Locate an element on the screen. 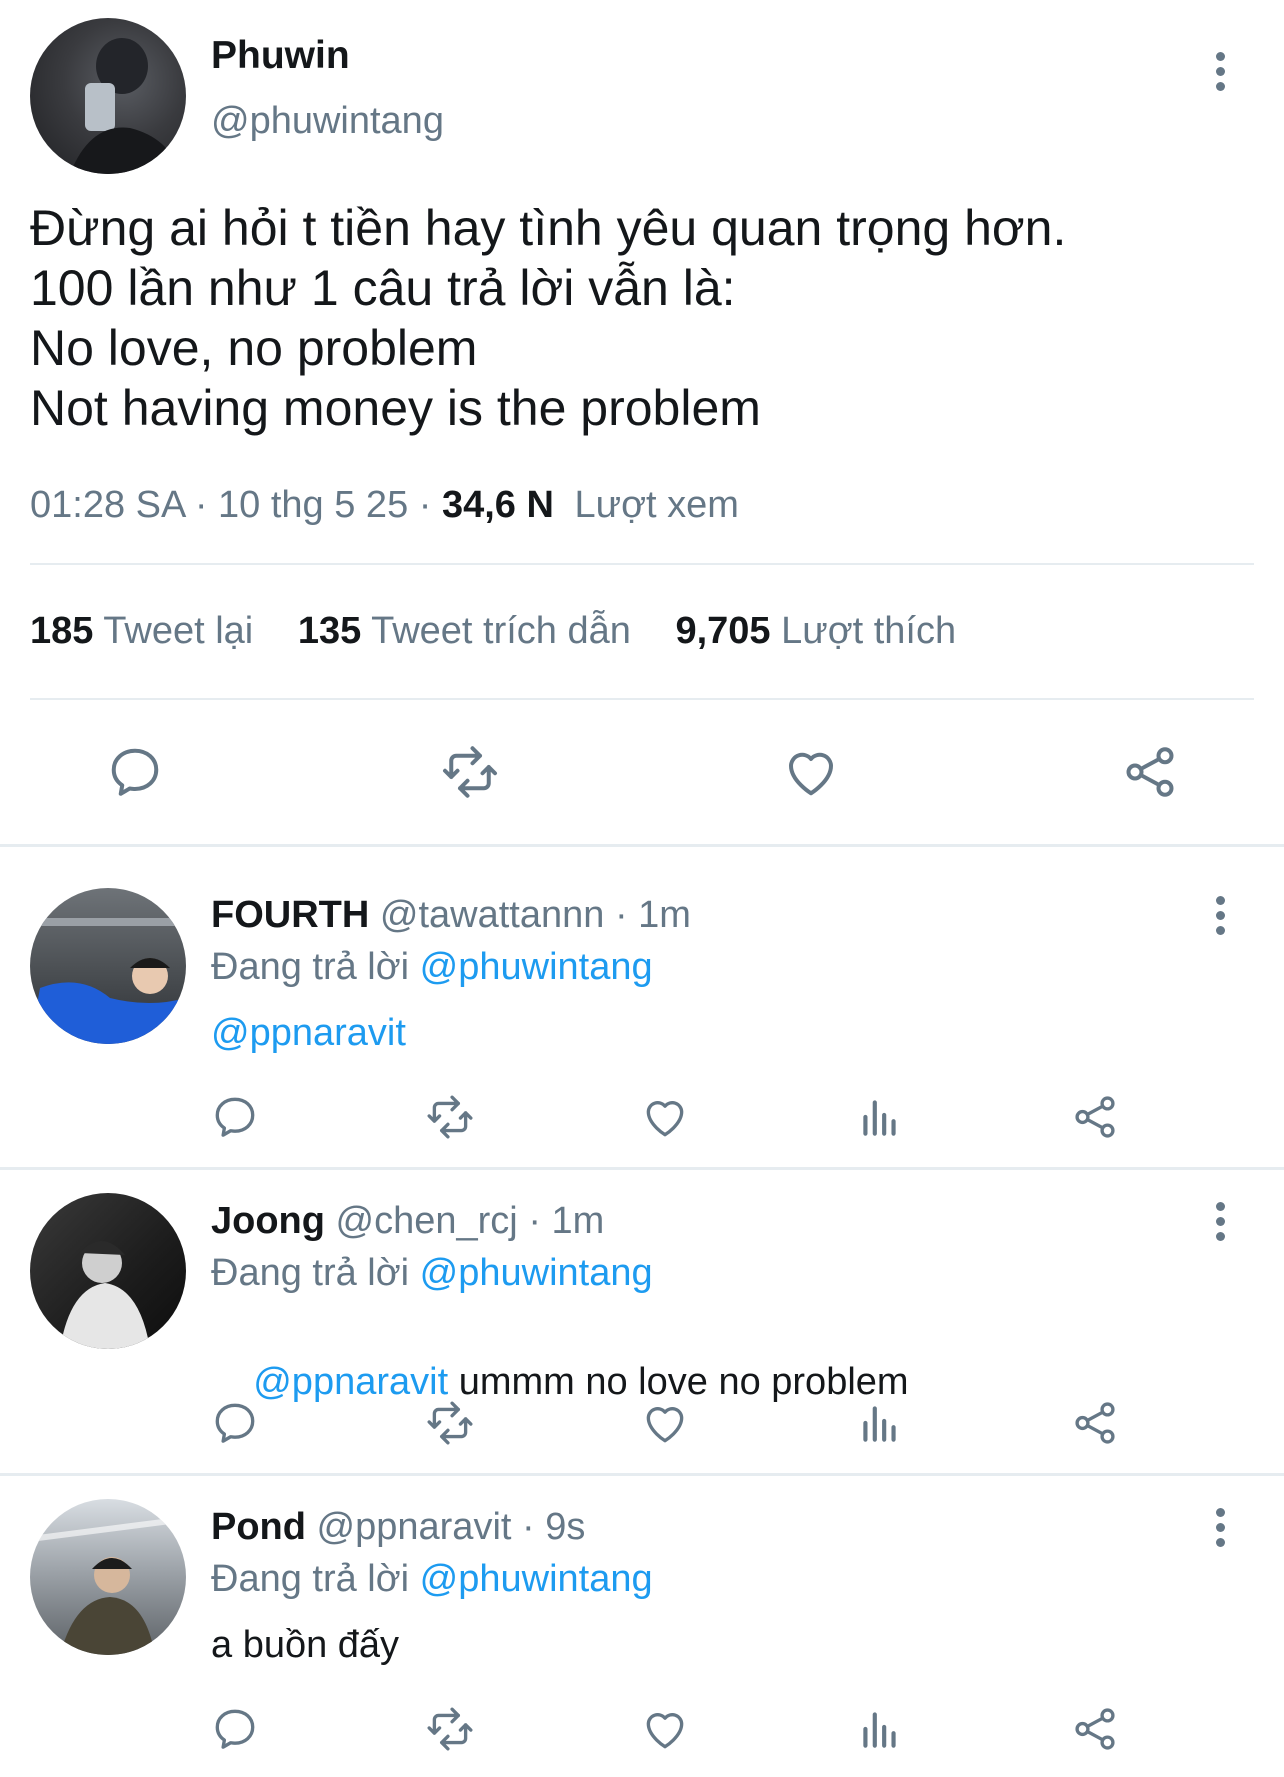  tweet-meta: 01:28 SA · 10 thg 5 25 · 34,6 N Lượt xem is located at coordinates (384, 505).